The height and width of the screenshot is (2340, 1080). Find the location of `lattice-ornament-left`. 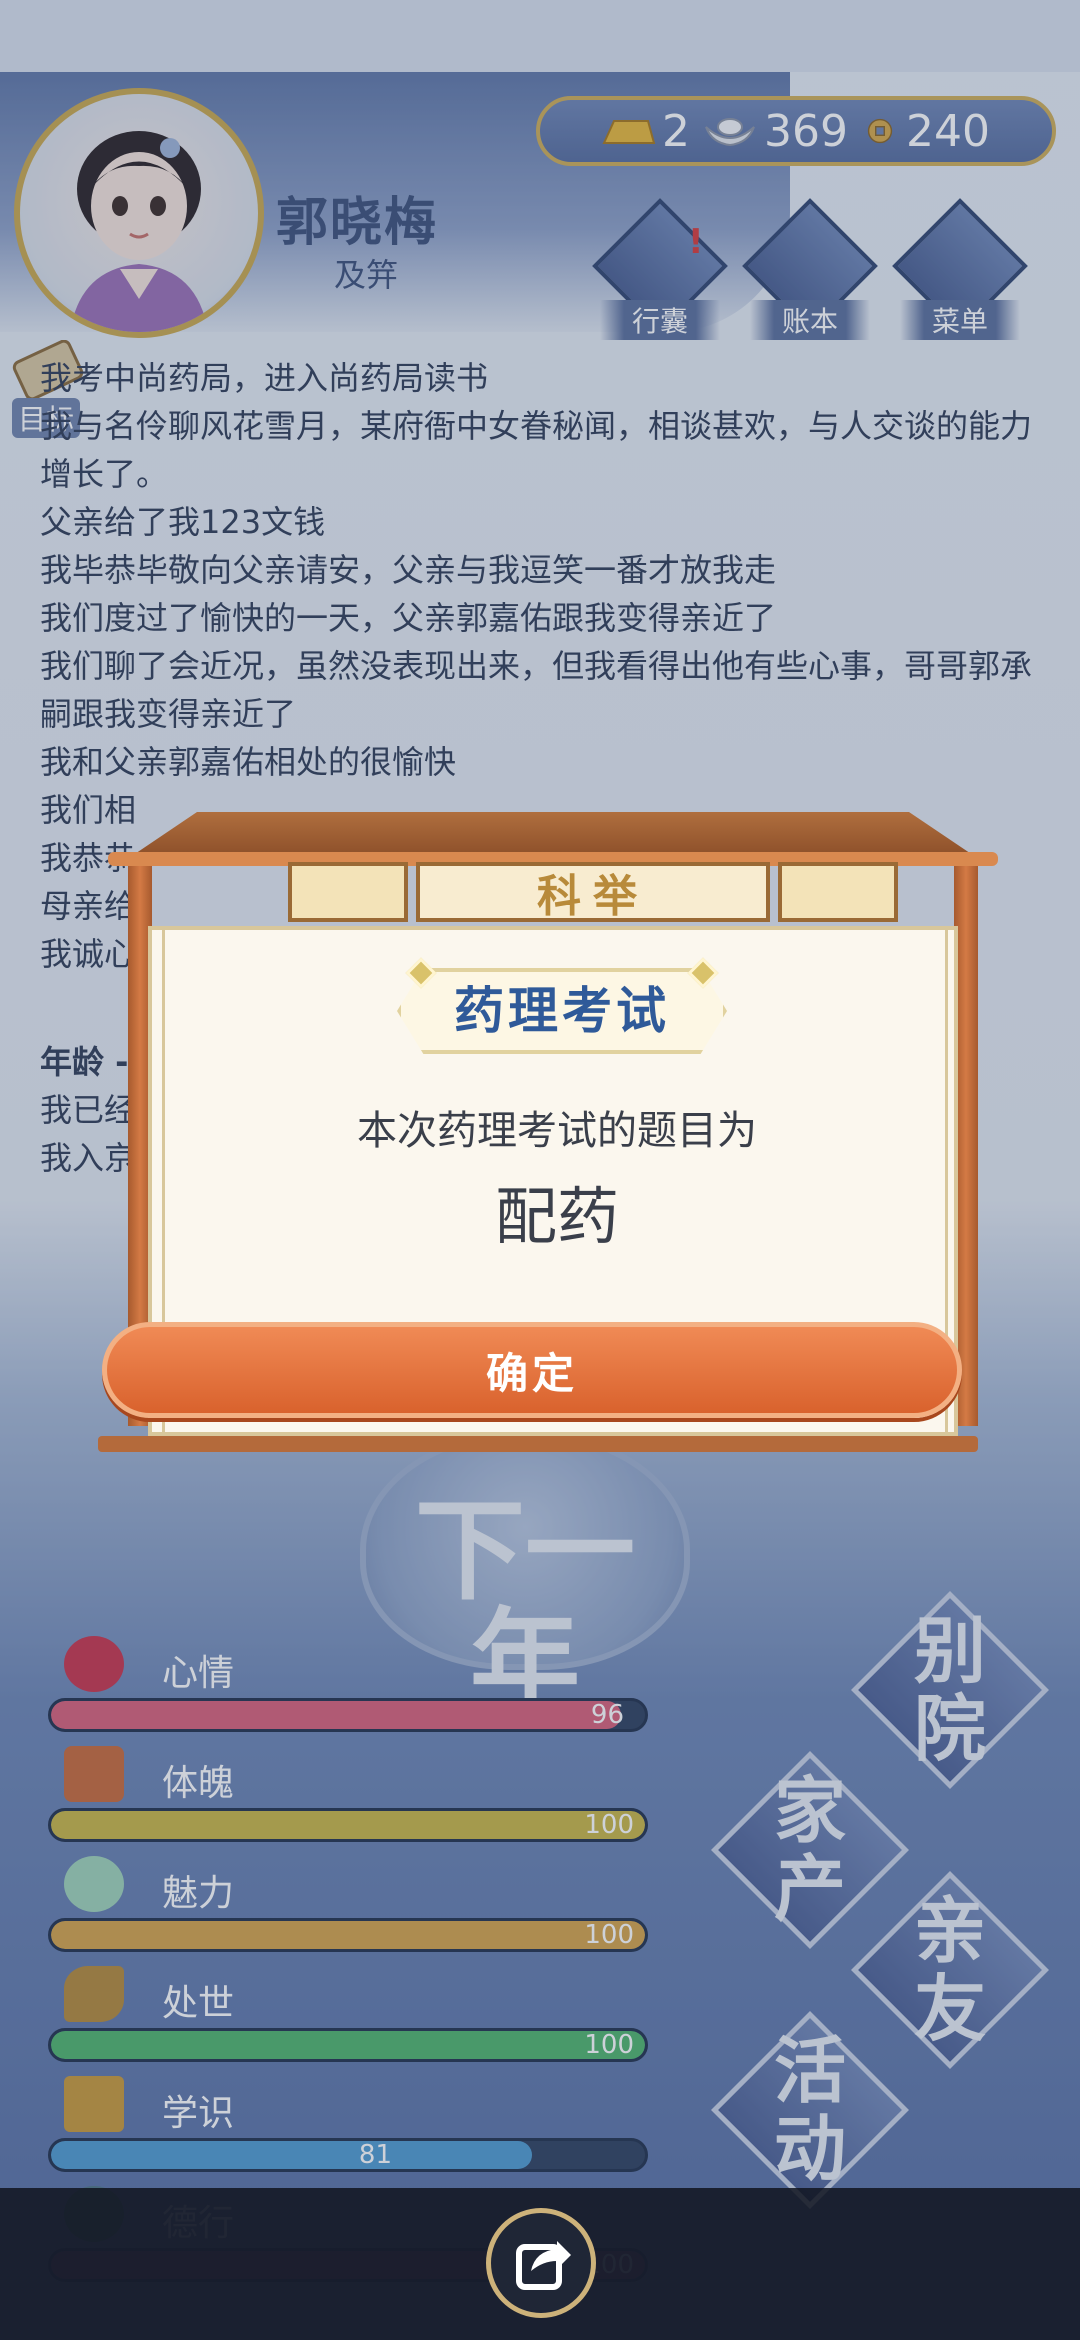

lattice-ornament-left is located at coordinates (348, 892).